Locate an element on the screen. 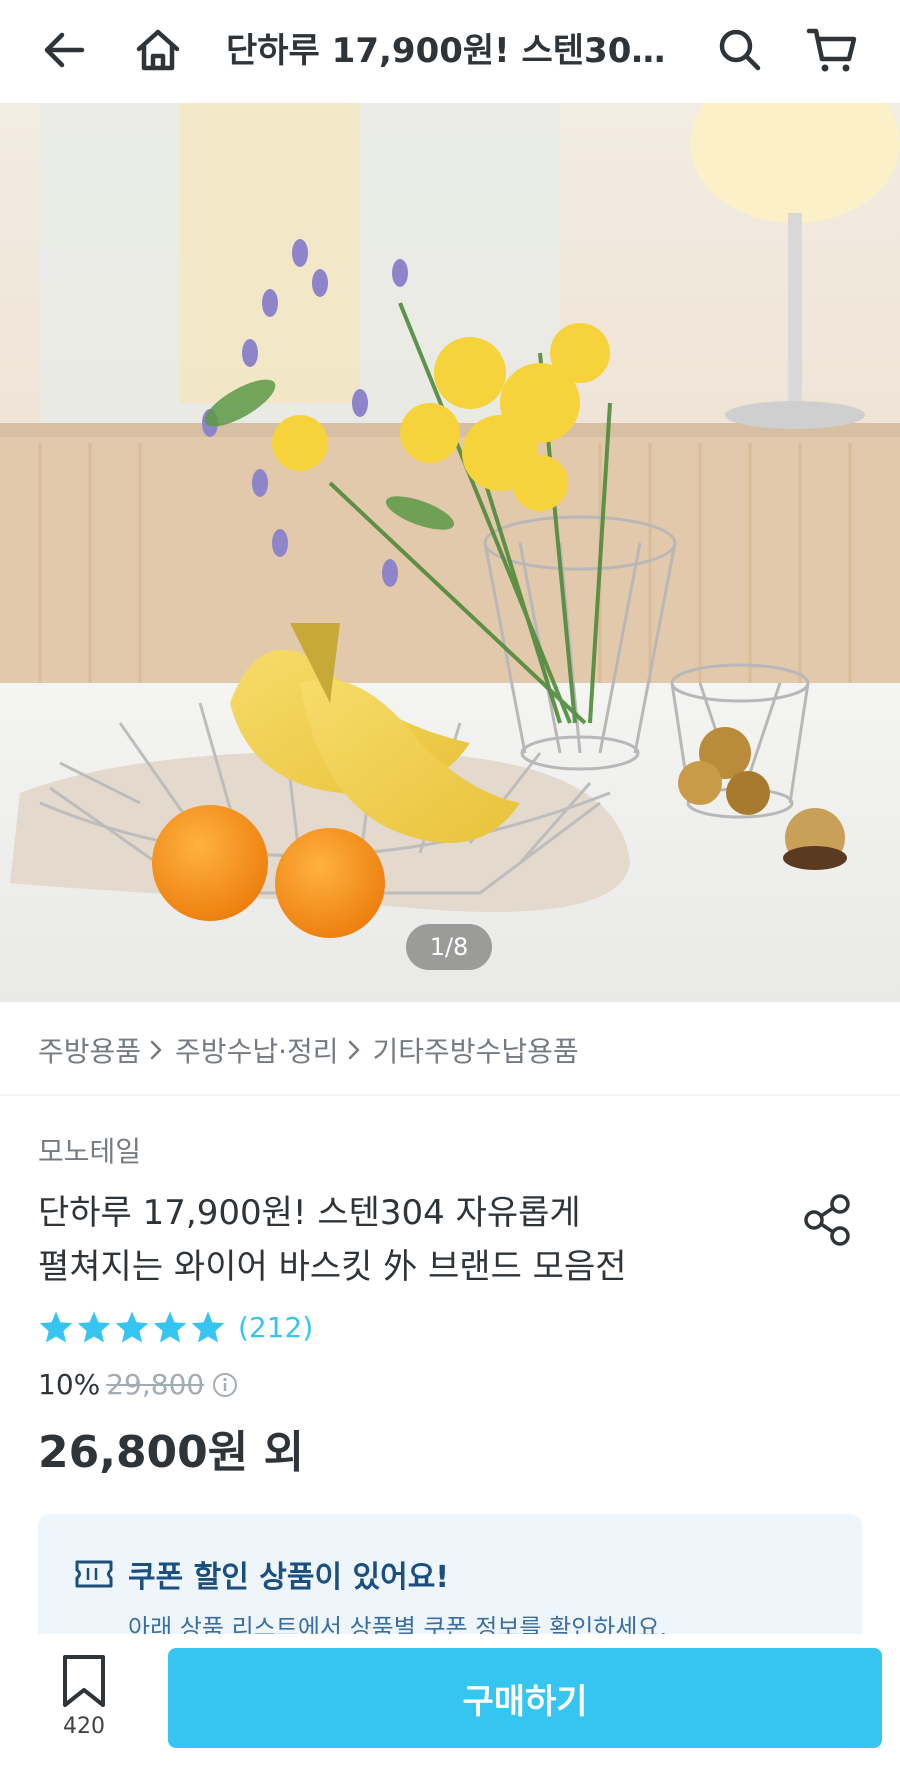 The height and width of the screenshot is (1766, 900). share-icon is located at coordinates (827, 1220).